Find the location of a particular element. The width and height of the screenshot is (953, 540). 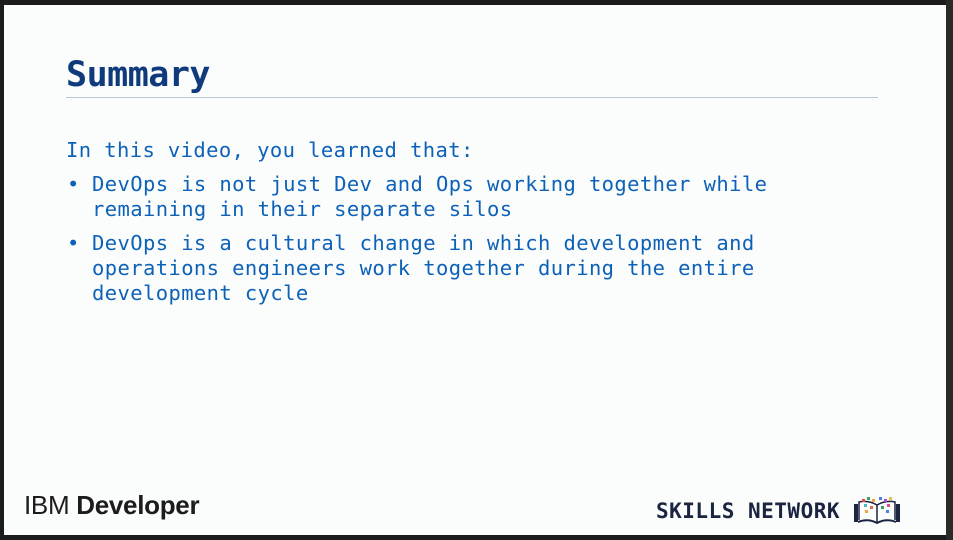

ibm-logo-text: IBM is located at coordinates (47, 505).